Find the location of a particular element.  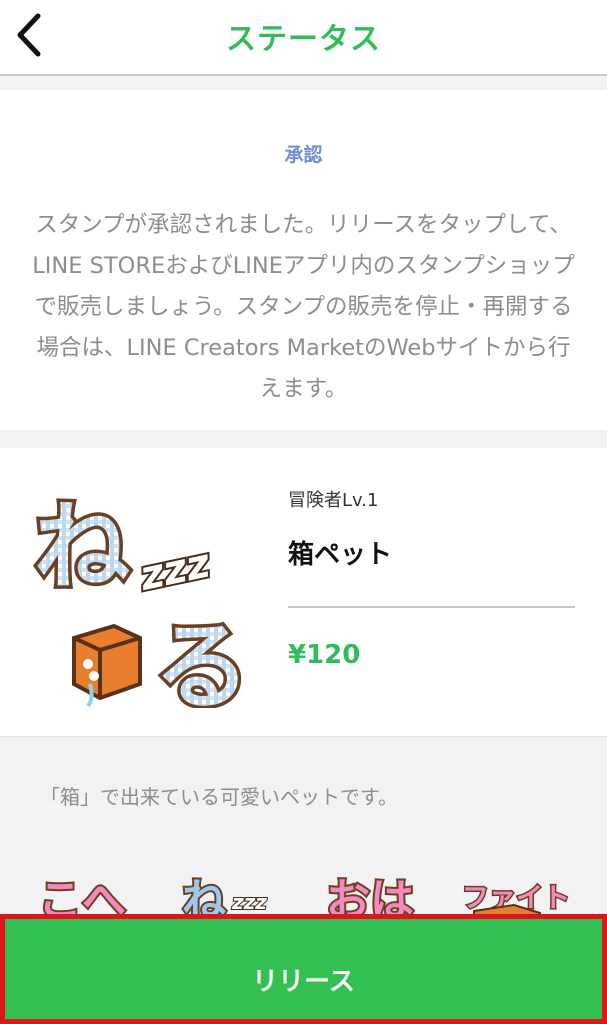

release-button-label: リリース is located at coordinates (303, 982).